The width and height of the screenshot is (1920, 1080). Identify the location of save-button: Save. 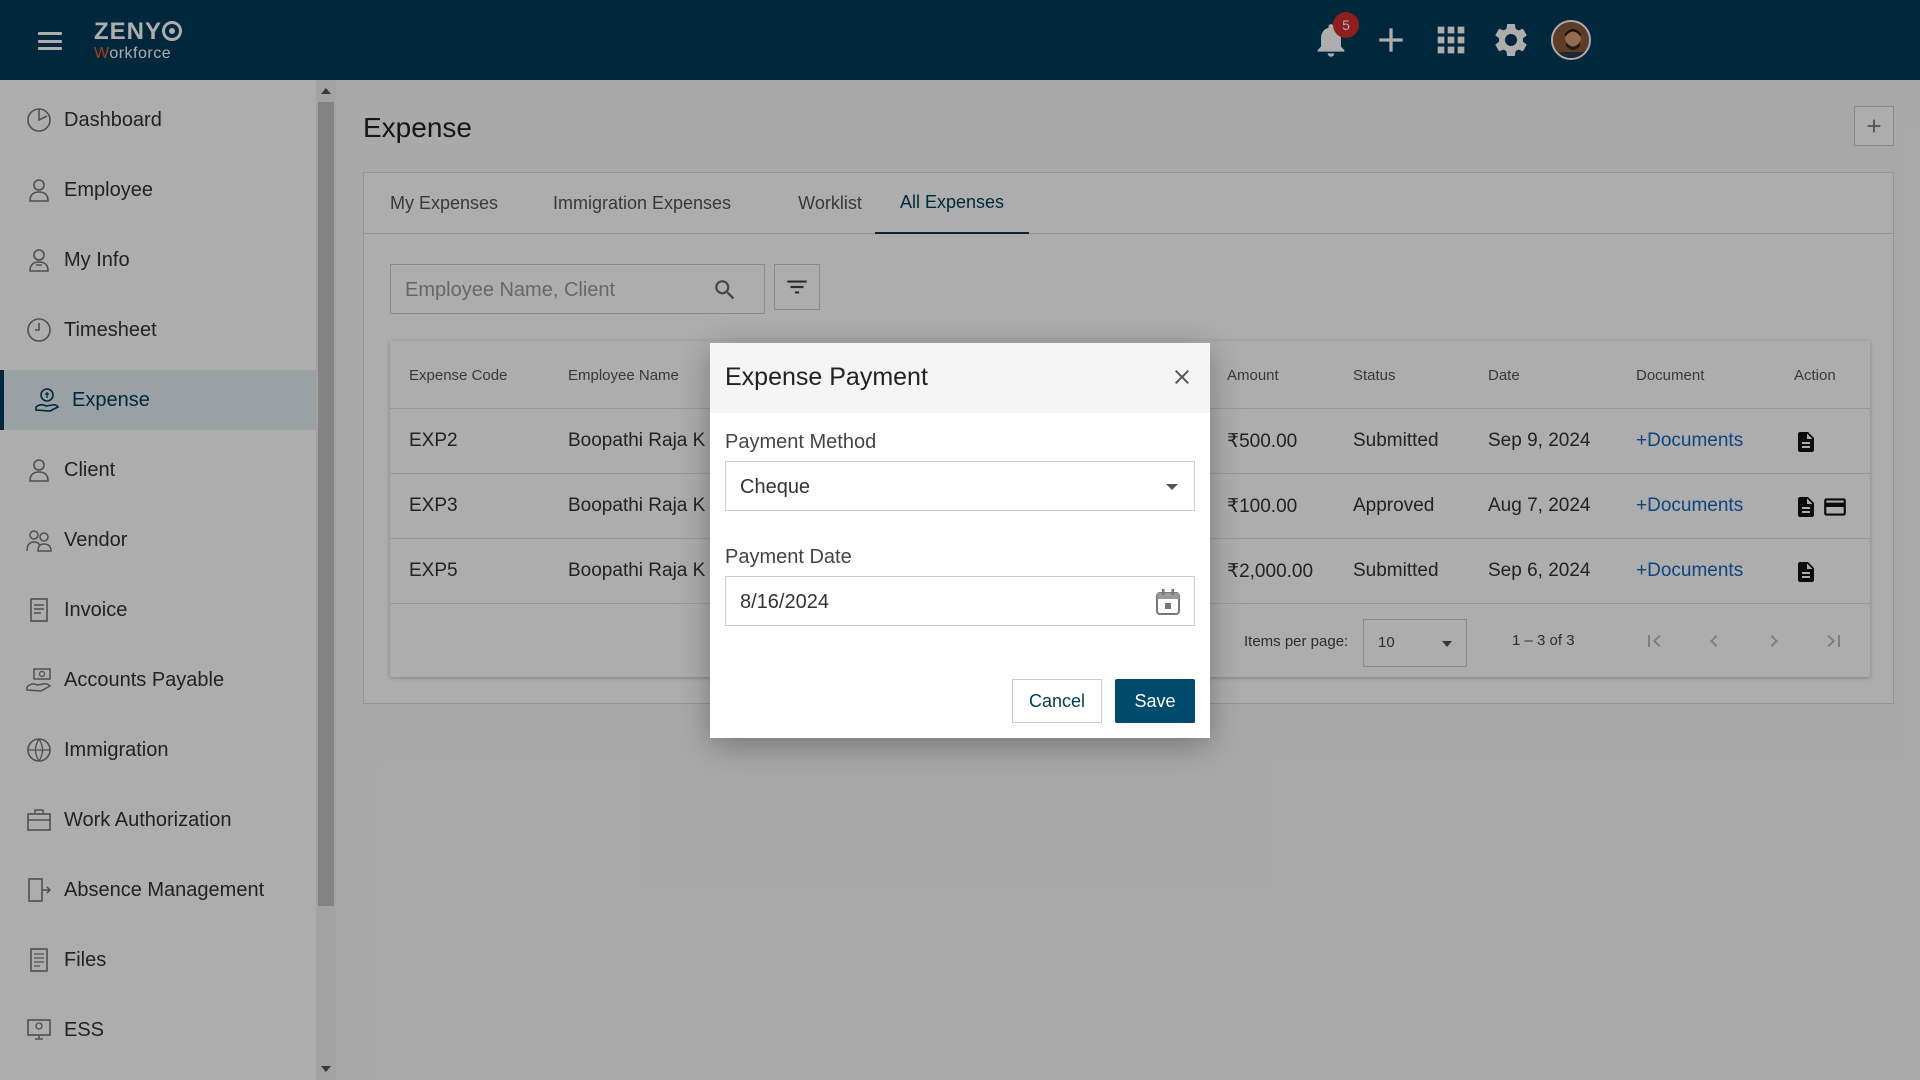
(1155, 701).